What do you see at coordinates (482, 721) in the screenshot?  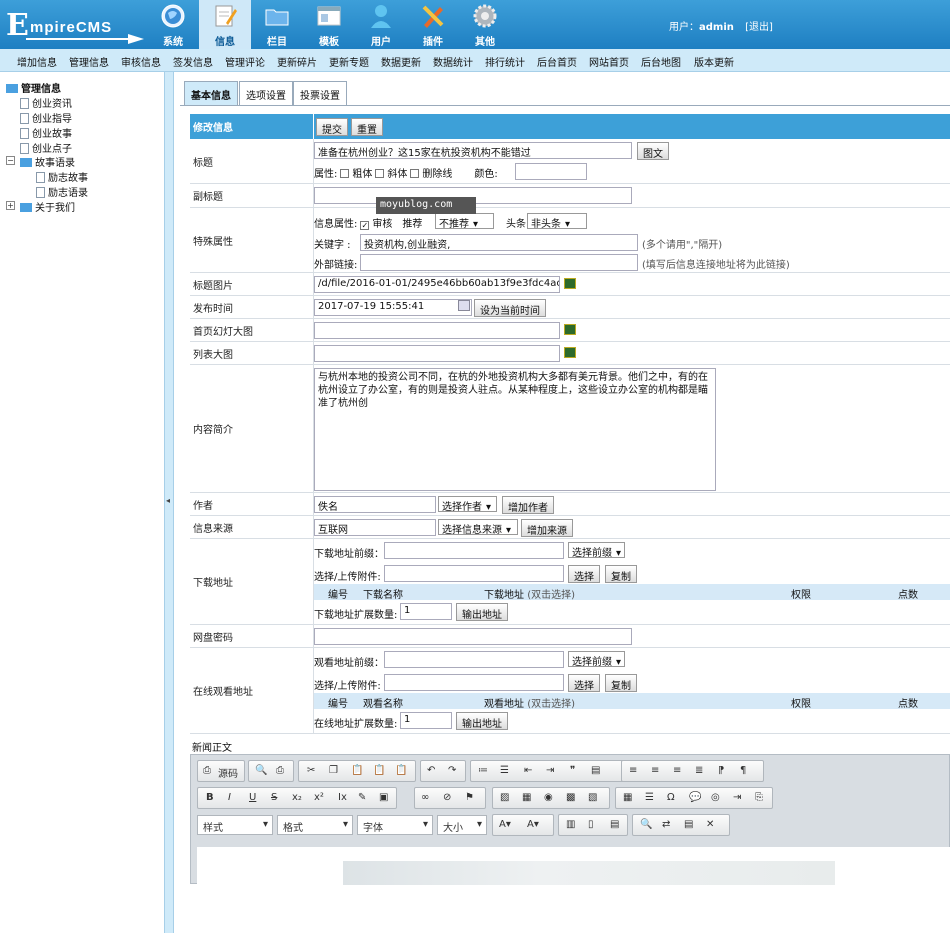 I see `online-output-button: 输出地址` at bounding box center [482, 721].